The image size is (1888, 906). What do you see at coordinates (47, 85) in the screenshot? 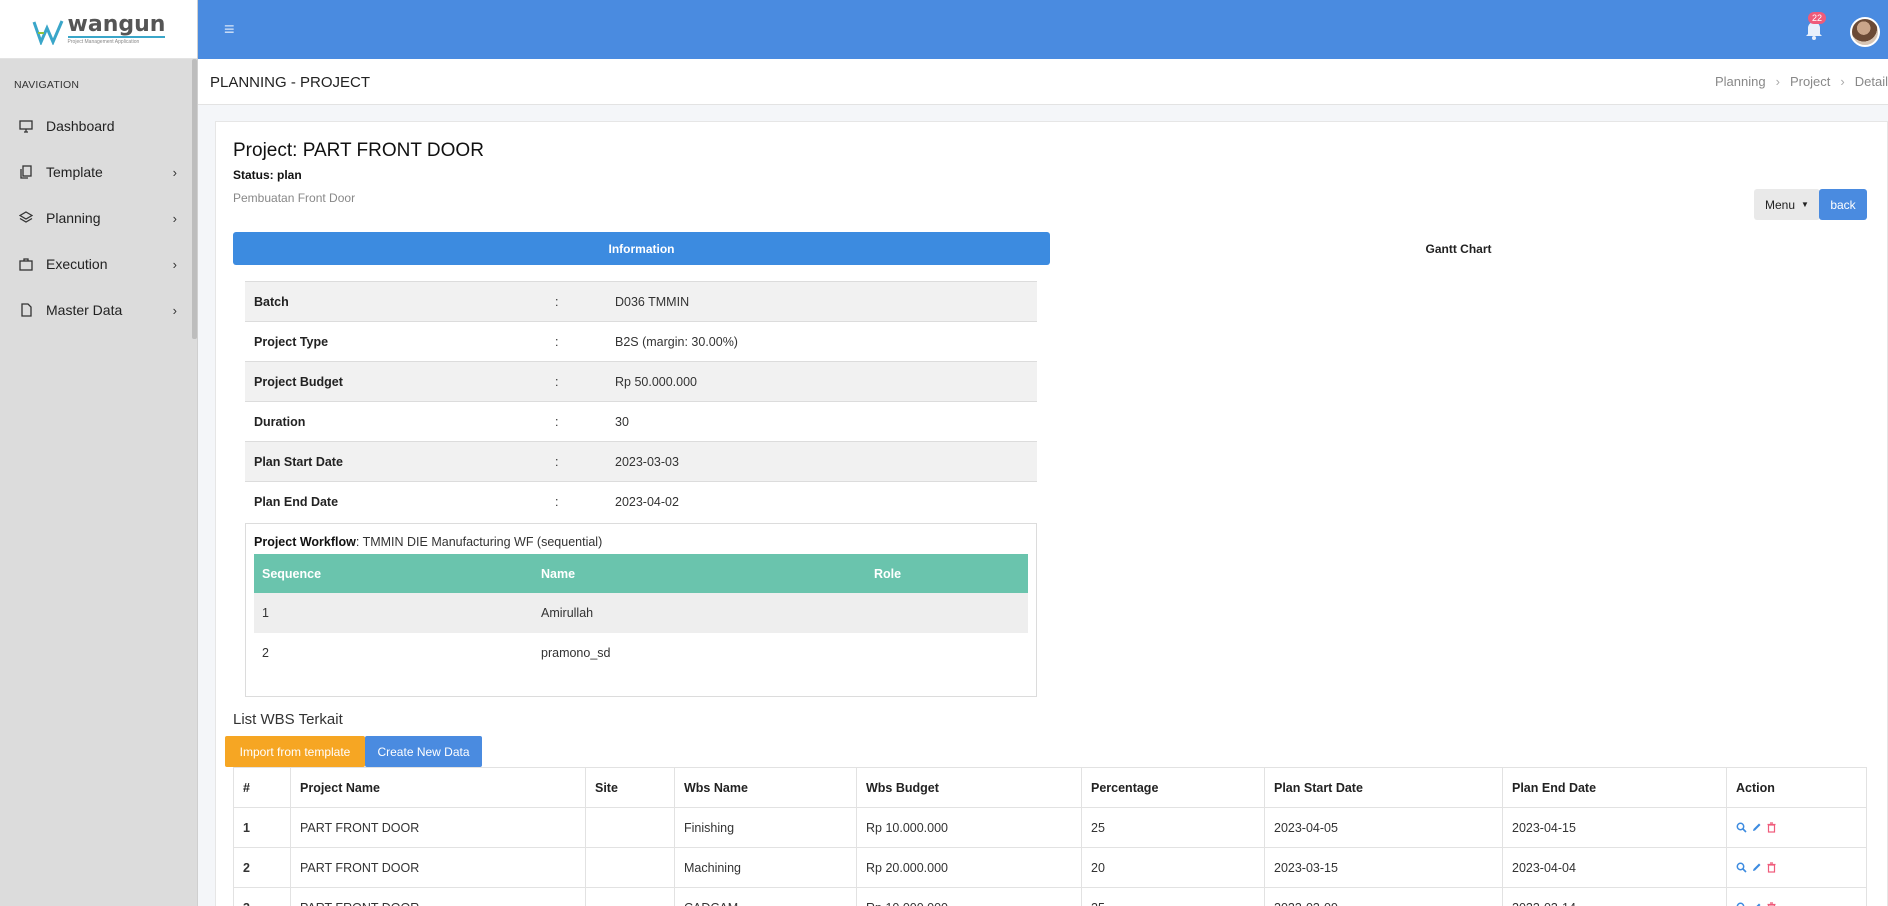
I see `nav-title: NAVIGATION` at bounding box center [47, 85].